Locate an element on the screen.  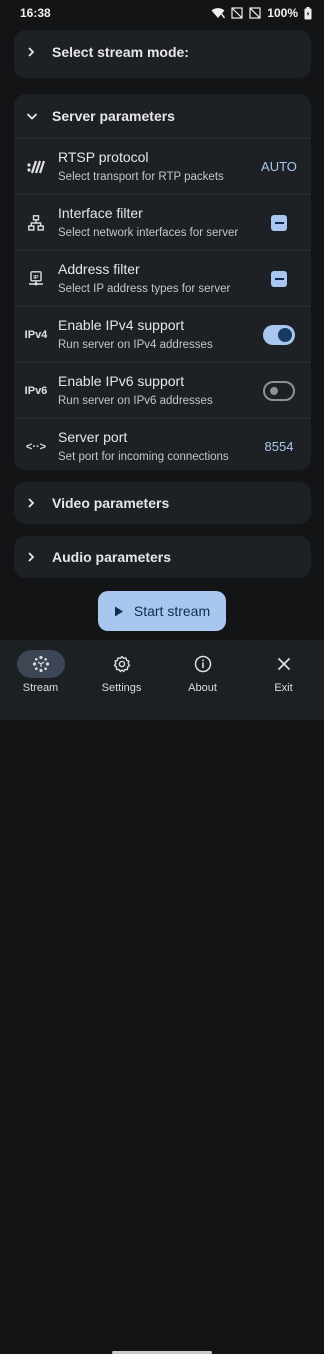
rtsp-title: RTSP protocol is located at coordinates (103, 157).